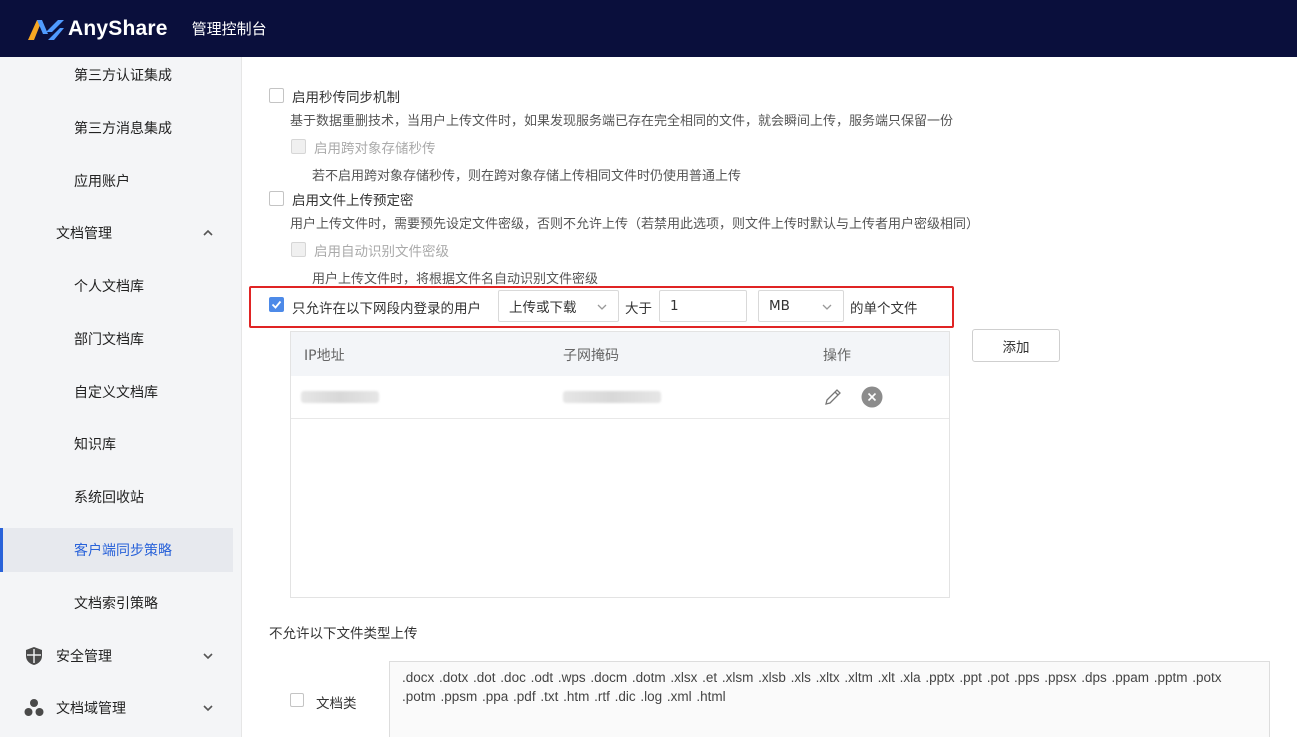 The height and width of the screenshot is (737, 1297). Describe the element at coordinates (46, 29) in the screenshot. I see `anyshare-logo-icon` at that location.